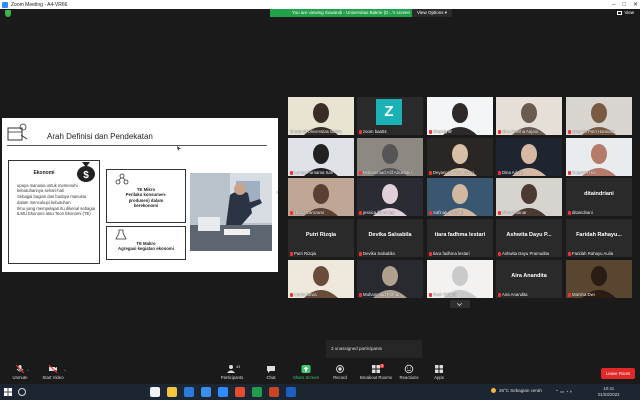 This screenshot has height=400, width=640. I want to click on chat-button: Chat, so click(271, 374).